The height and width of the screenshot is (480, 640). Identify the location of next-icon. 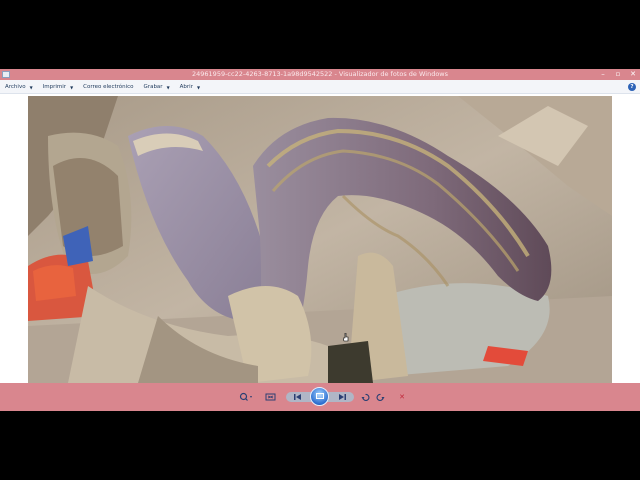
(342, 397).